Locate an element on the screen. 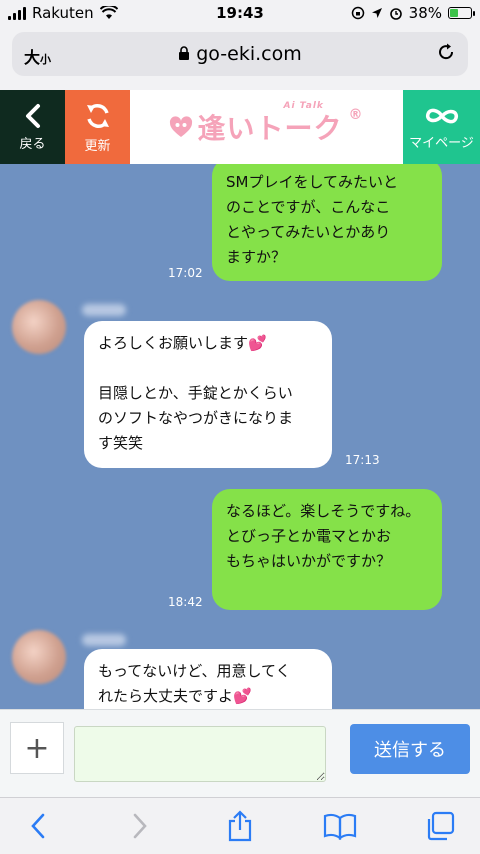  chevron-left-icon is located at coordinates (32, 115).